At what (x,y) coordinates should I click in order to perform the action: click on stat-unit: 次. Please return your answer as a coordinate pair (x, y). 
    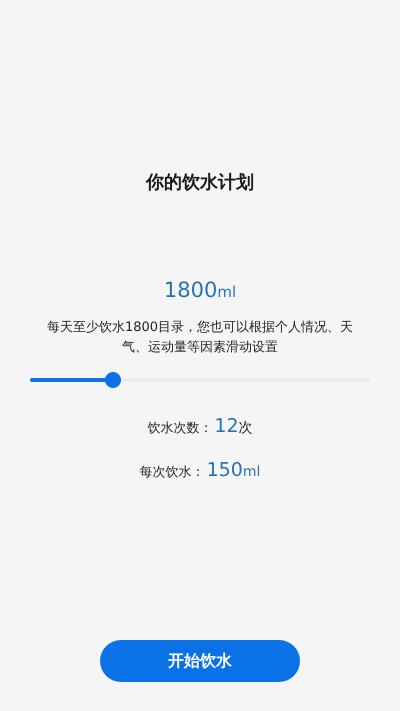
    Looking at the image, I should click on (245, 428).